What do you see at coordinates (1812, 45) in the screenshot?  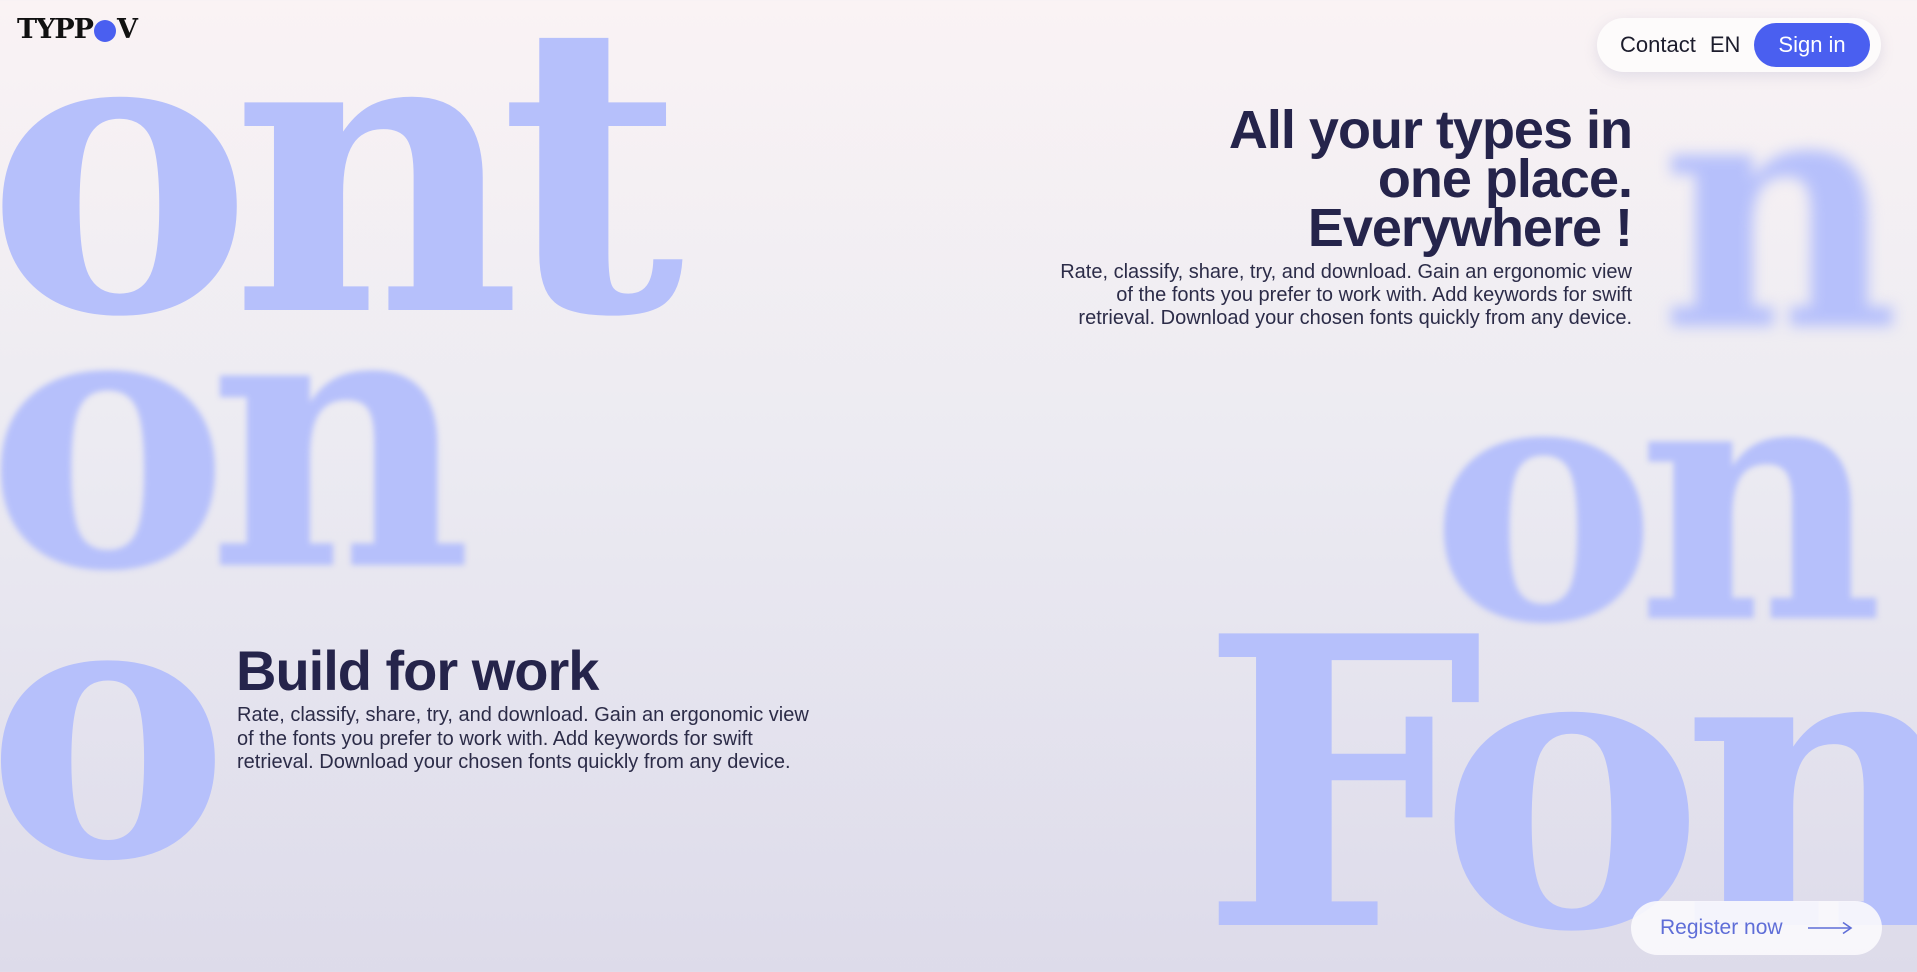 I see `sign-in-button: Sign in` at bounding box center [1812, 45].